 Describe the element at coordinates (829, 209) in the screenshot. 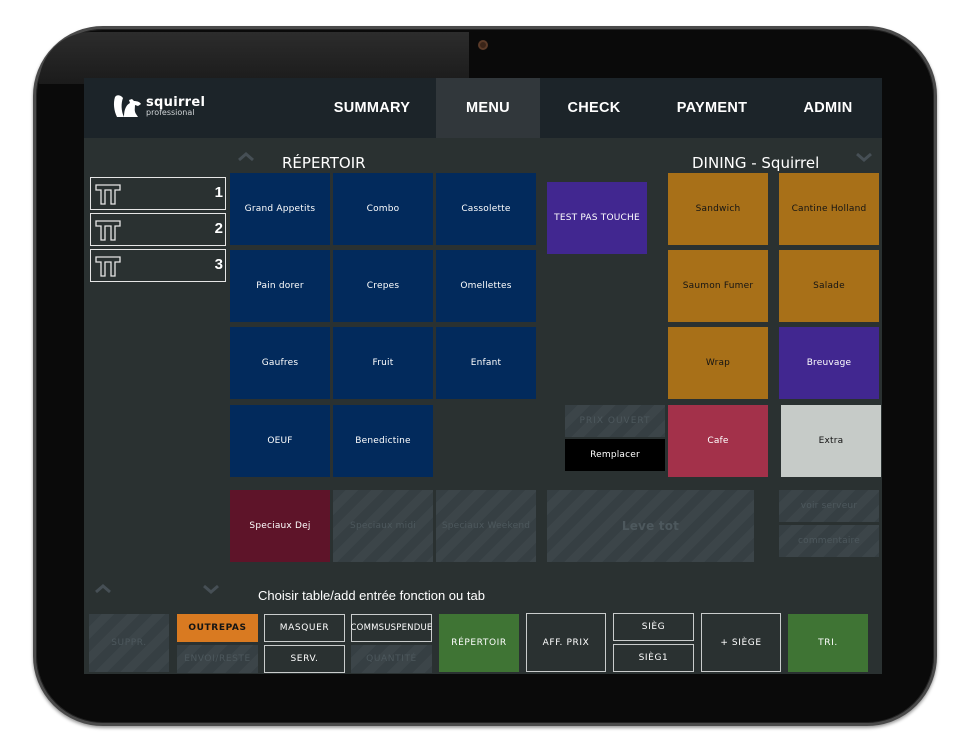

I see `tile-cantine-holland: Cantine Holland` at that location.